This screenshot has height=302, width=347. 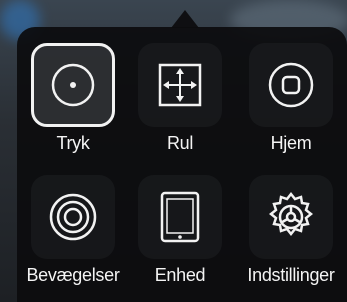 I want to click on menu-item-rul: Rul, so click(x=180, y=103).